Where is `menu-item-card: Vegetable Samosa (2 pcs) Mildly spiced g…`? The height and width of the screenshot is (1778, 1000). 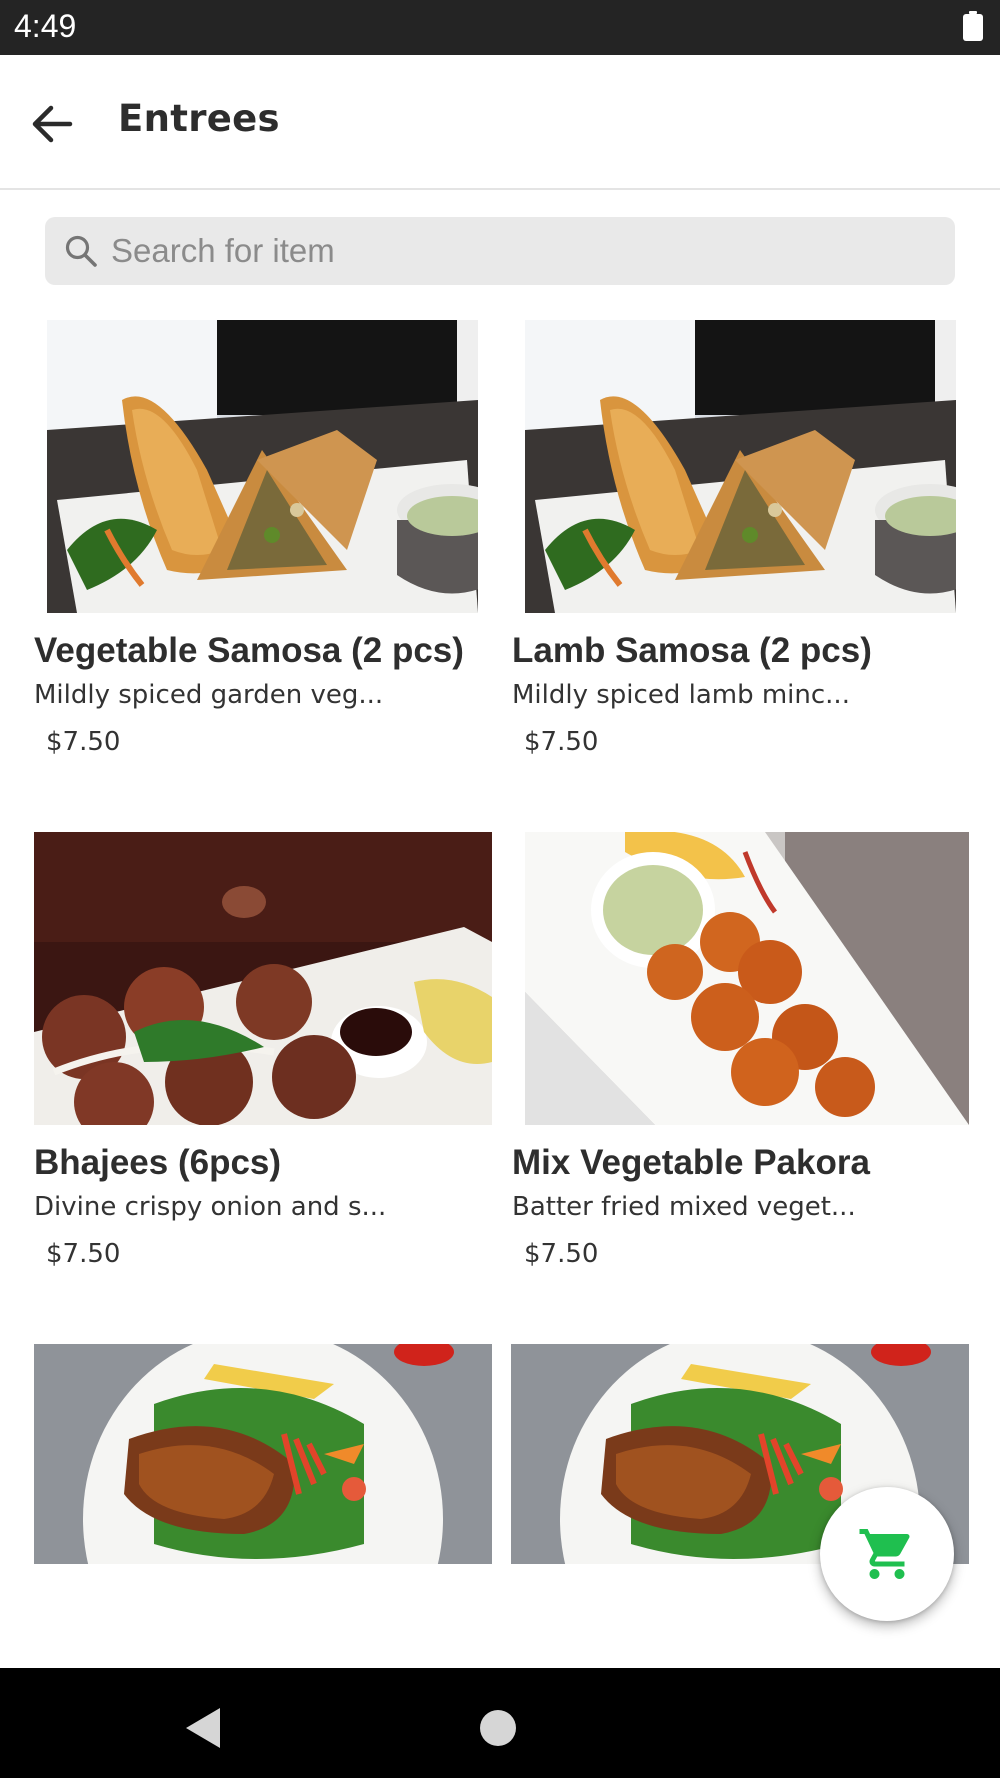 menu-item-card: Vegetable Samosa (2 pcs) Mildly spiced g… is located at coordinates (259, 540).